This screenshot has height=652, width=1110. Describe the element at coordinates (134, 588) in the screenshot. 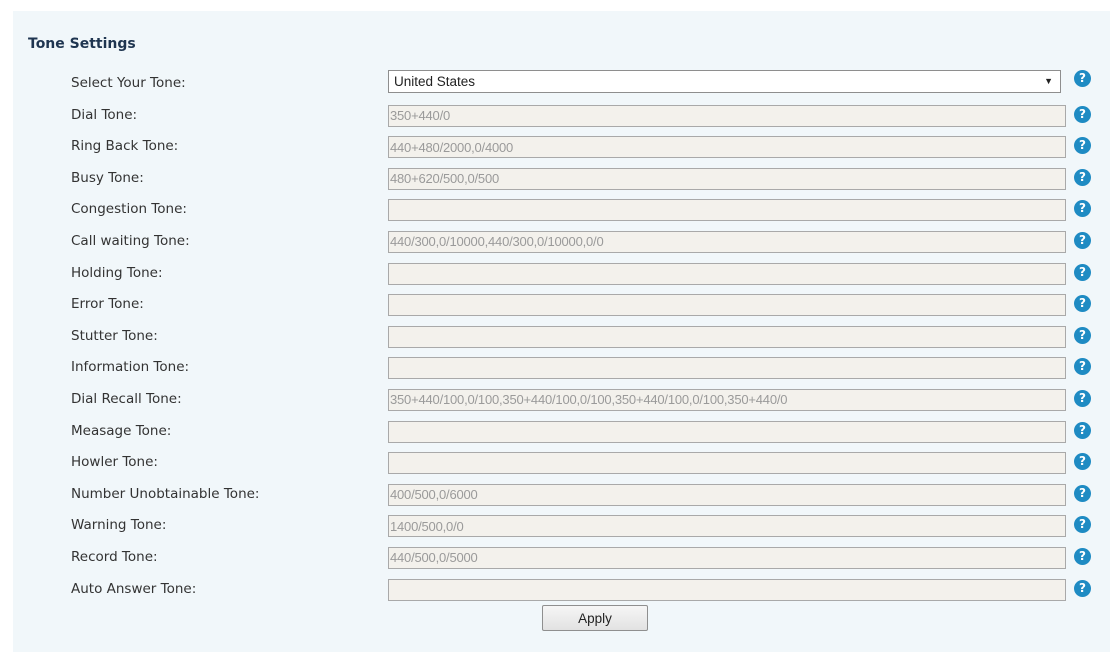

I see `tone-label: Auto Answer Tone:` at that location.